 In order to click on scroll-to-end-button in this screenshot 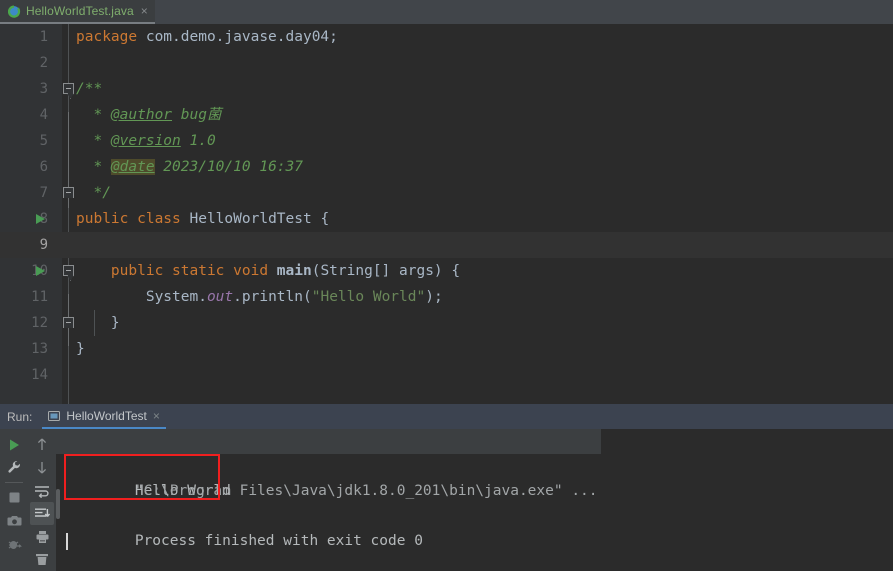, I will do `click(42, 513)`.